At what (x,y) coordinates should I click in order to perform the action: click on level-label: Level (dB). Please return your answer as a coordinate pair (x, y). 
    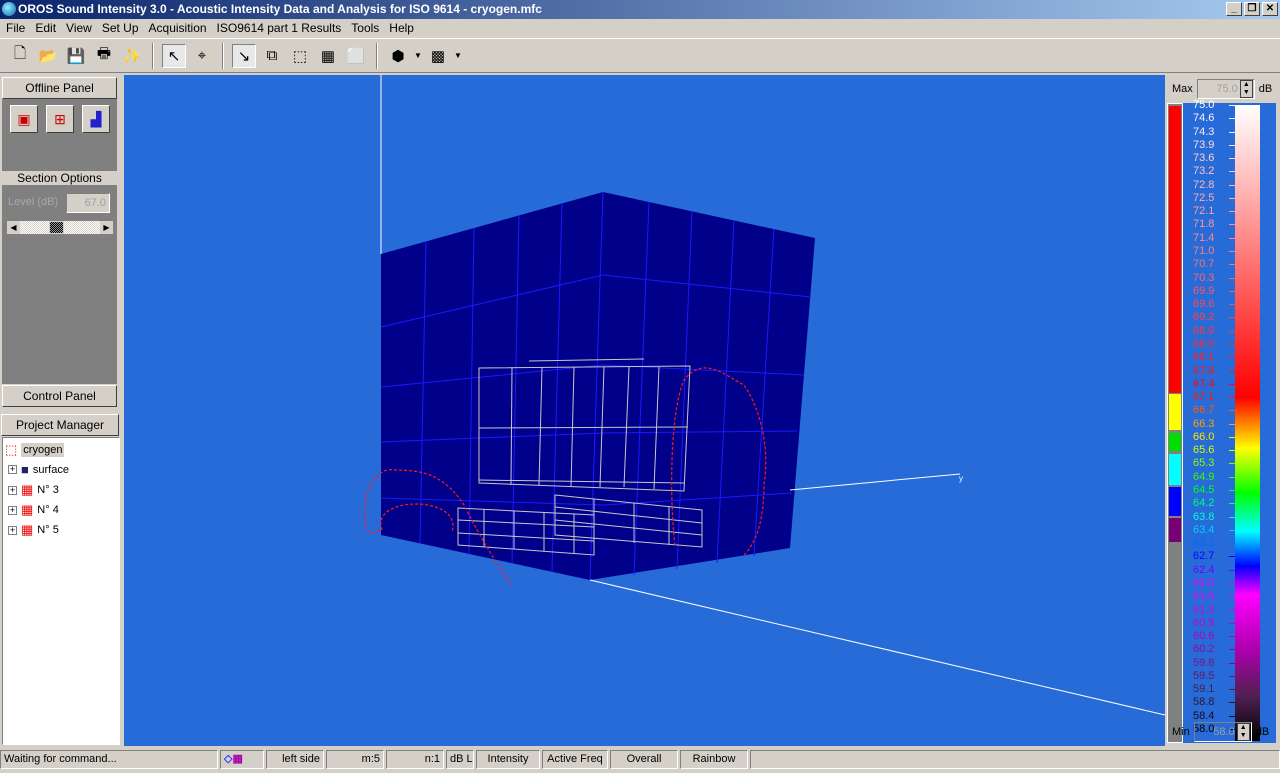
    Looking at the image, I should click on (33, 202).